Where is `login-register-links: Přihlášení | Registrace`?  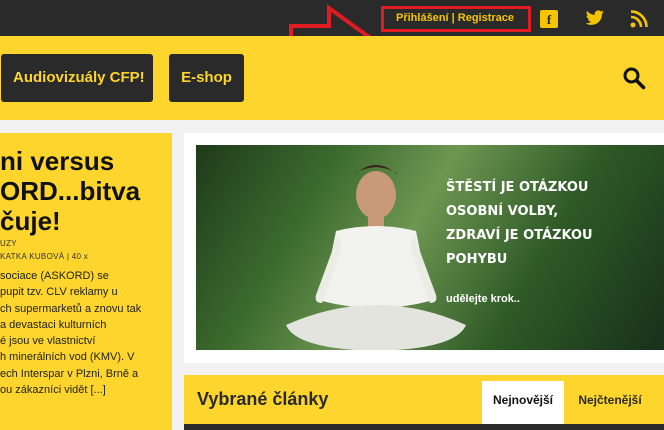 login-register-links: Přihlášení | Registrace is located at coordinates (455, 18).